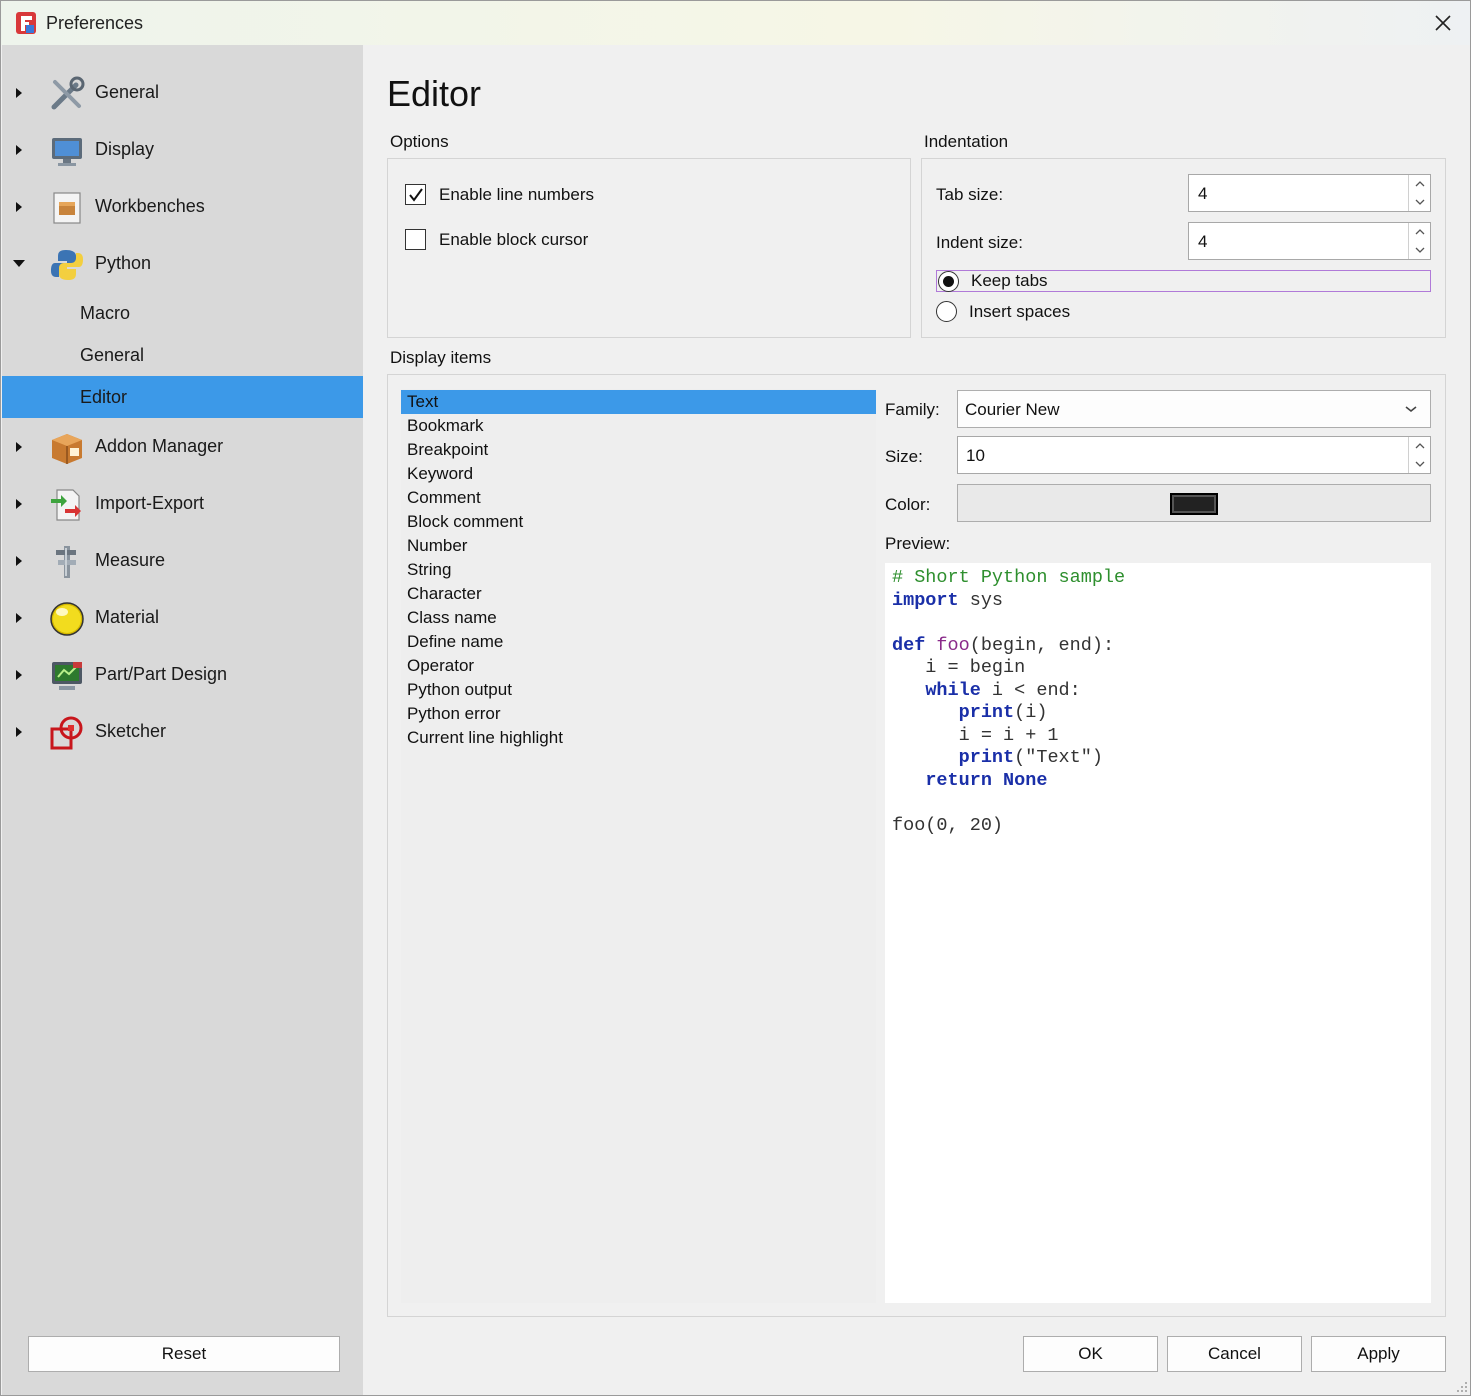  What do you see at coordinates (638, 666) in the screenshot?
I see `list-item: Operator` at bounding box center [638, 666].